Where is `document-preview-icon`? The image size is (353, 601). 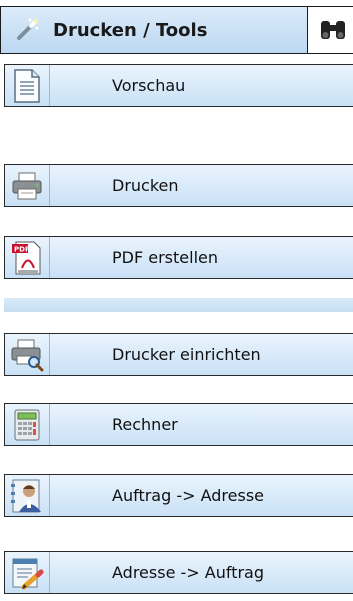 document-preview-icon is located at coordinates (27, 85).